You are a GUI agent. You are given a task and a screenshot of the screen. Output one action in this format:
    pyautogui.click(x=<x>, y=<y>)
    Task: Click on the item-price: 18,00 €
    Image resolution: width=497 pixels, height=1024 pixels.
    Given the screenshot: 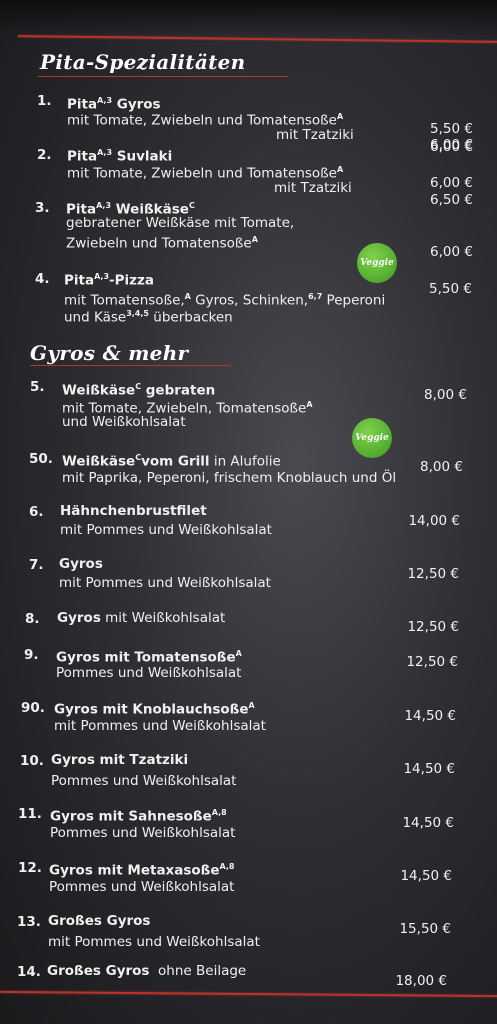 What is the action you would take?
    pyautogui.click(x=421, y=981)
    